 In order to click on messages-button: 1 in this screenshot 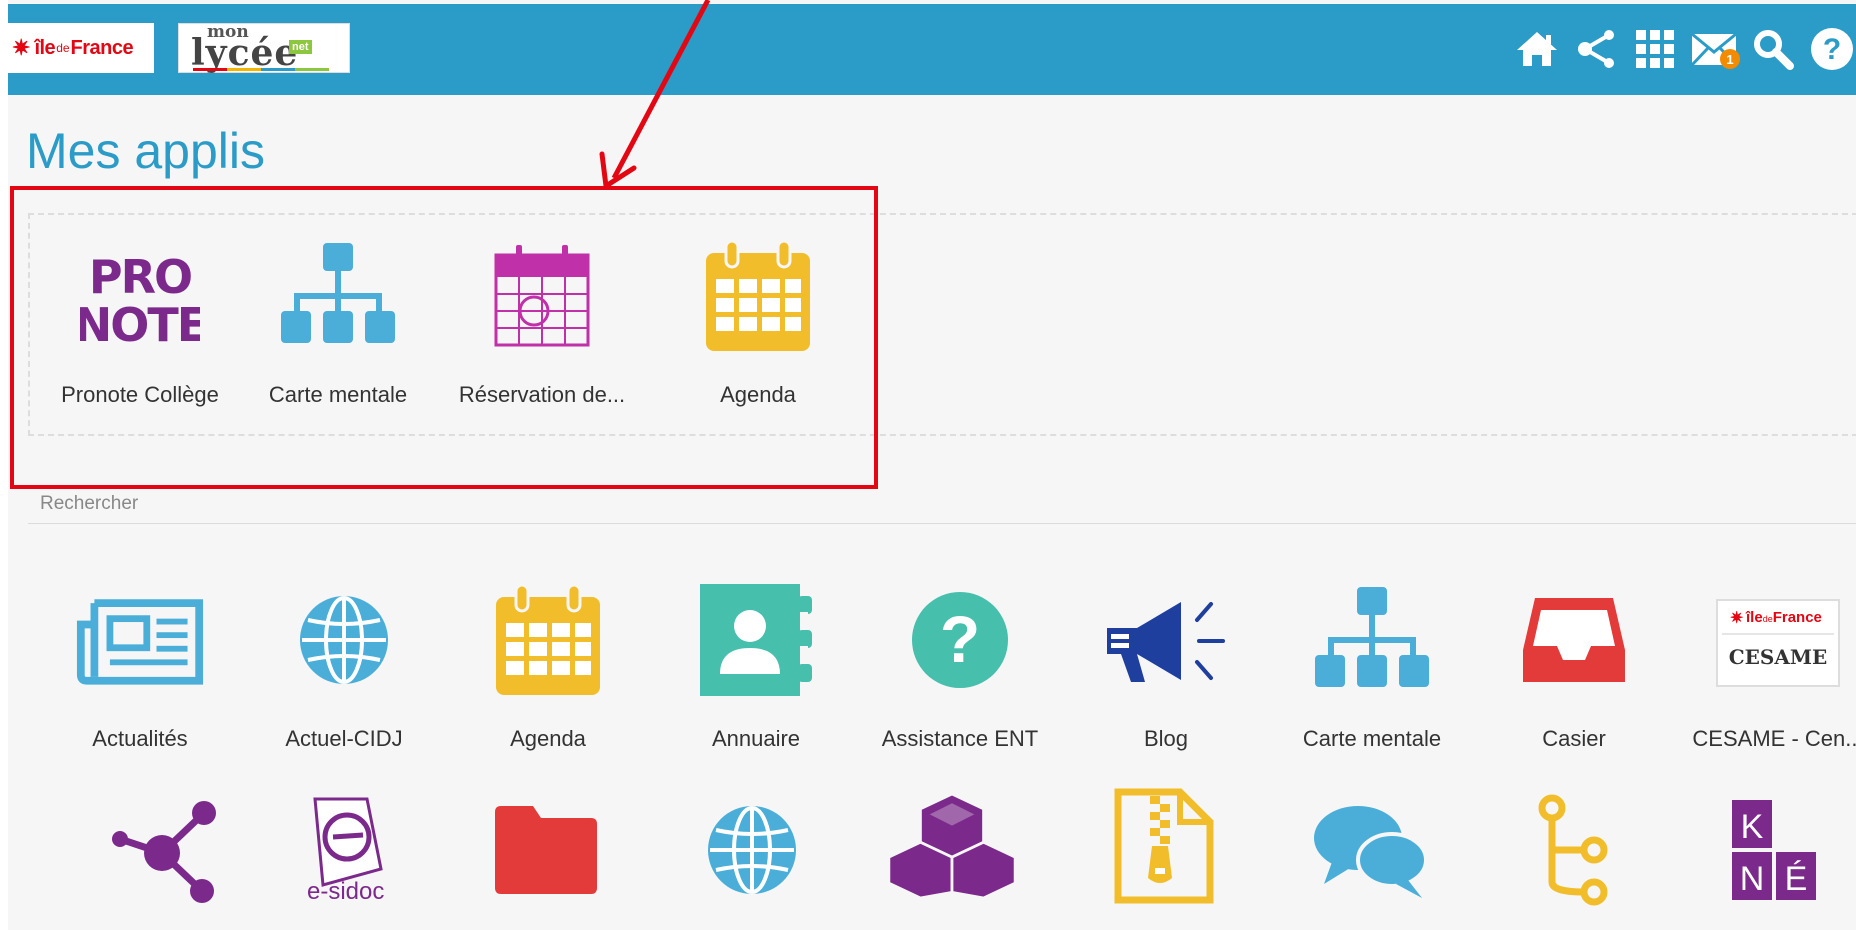, I will do `click(1715, 49)`.